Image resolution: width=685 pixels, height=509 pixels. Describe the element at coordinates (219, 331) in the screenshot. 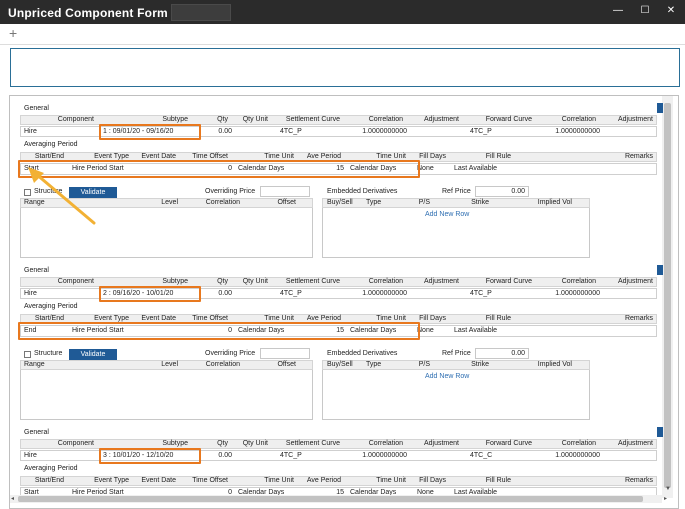

I see `averaging-row-highlight` at that location.